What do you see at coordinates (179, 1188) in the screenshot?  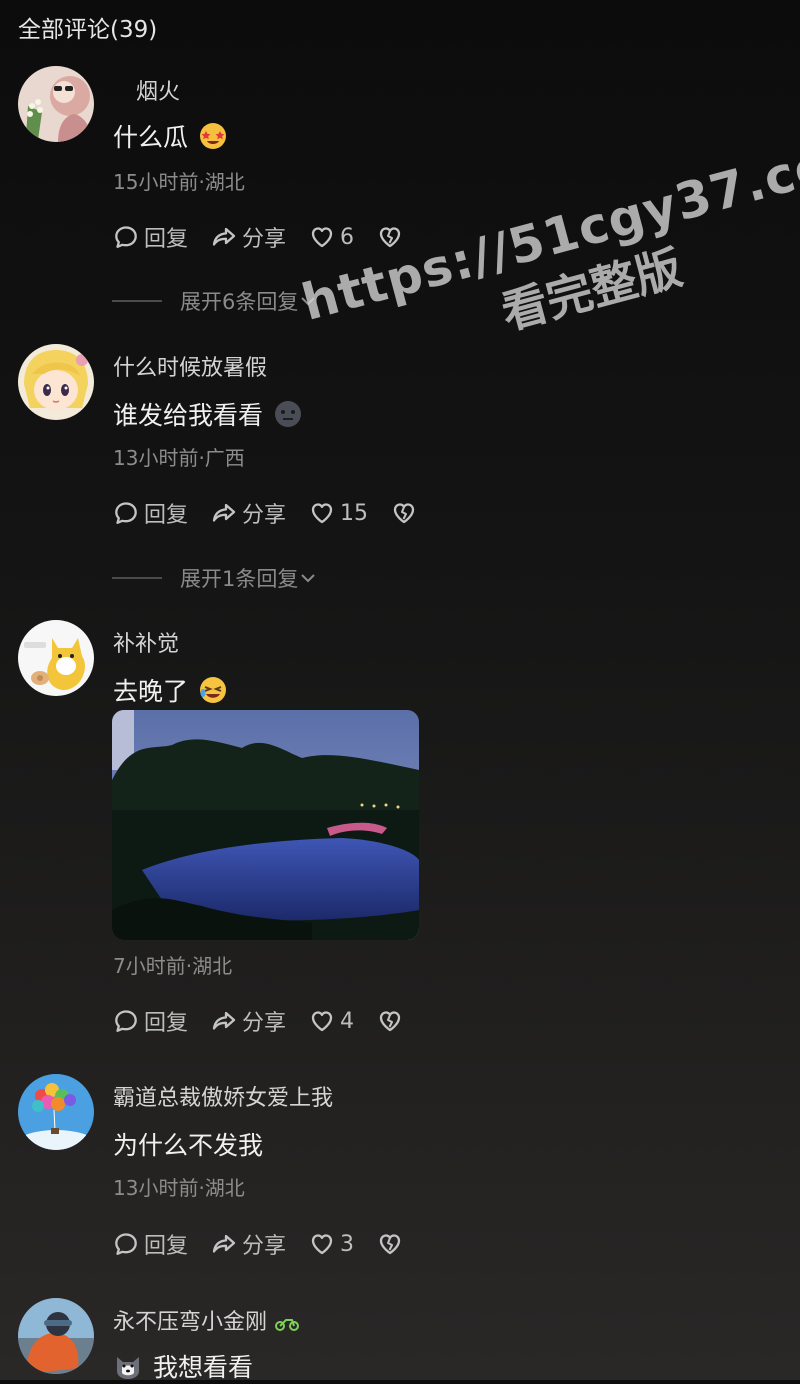 I see `comment-meta: 13小时前·湖北` at bounding box center [179, 1188].